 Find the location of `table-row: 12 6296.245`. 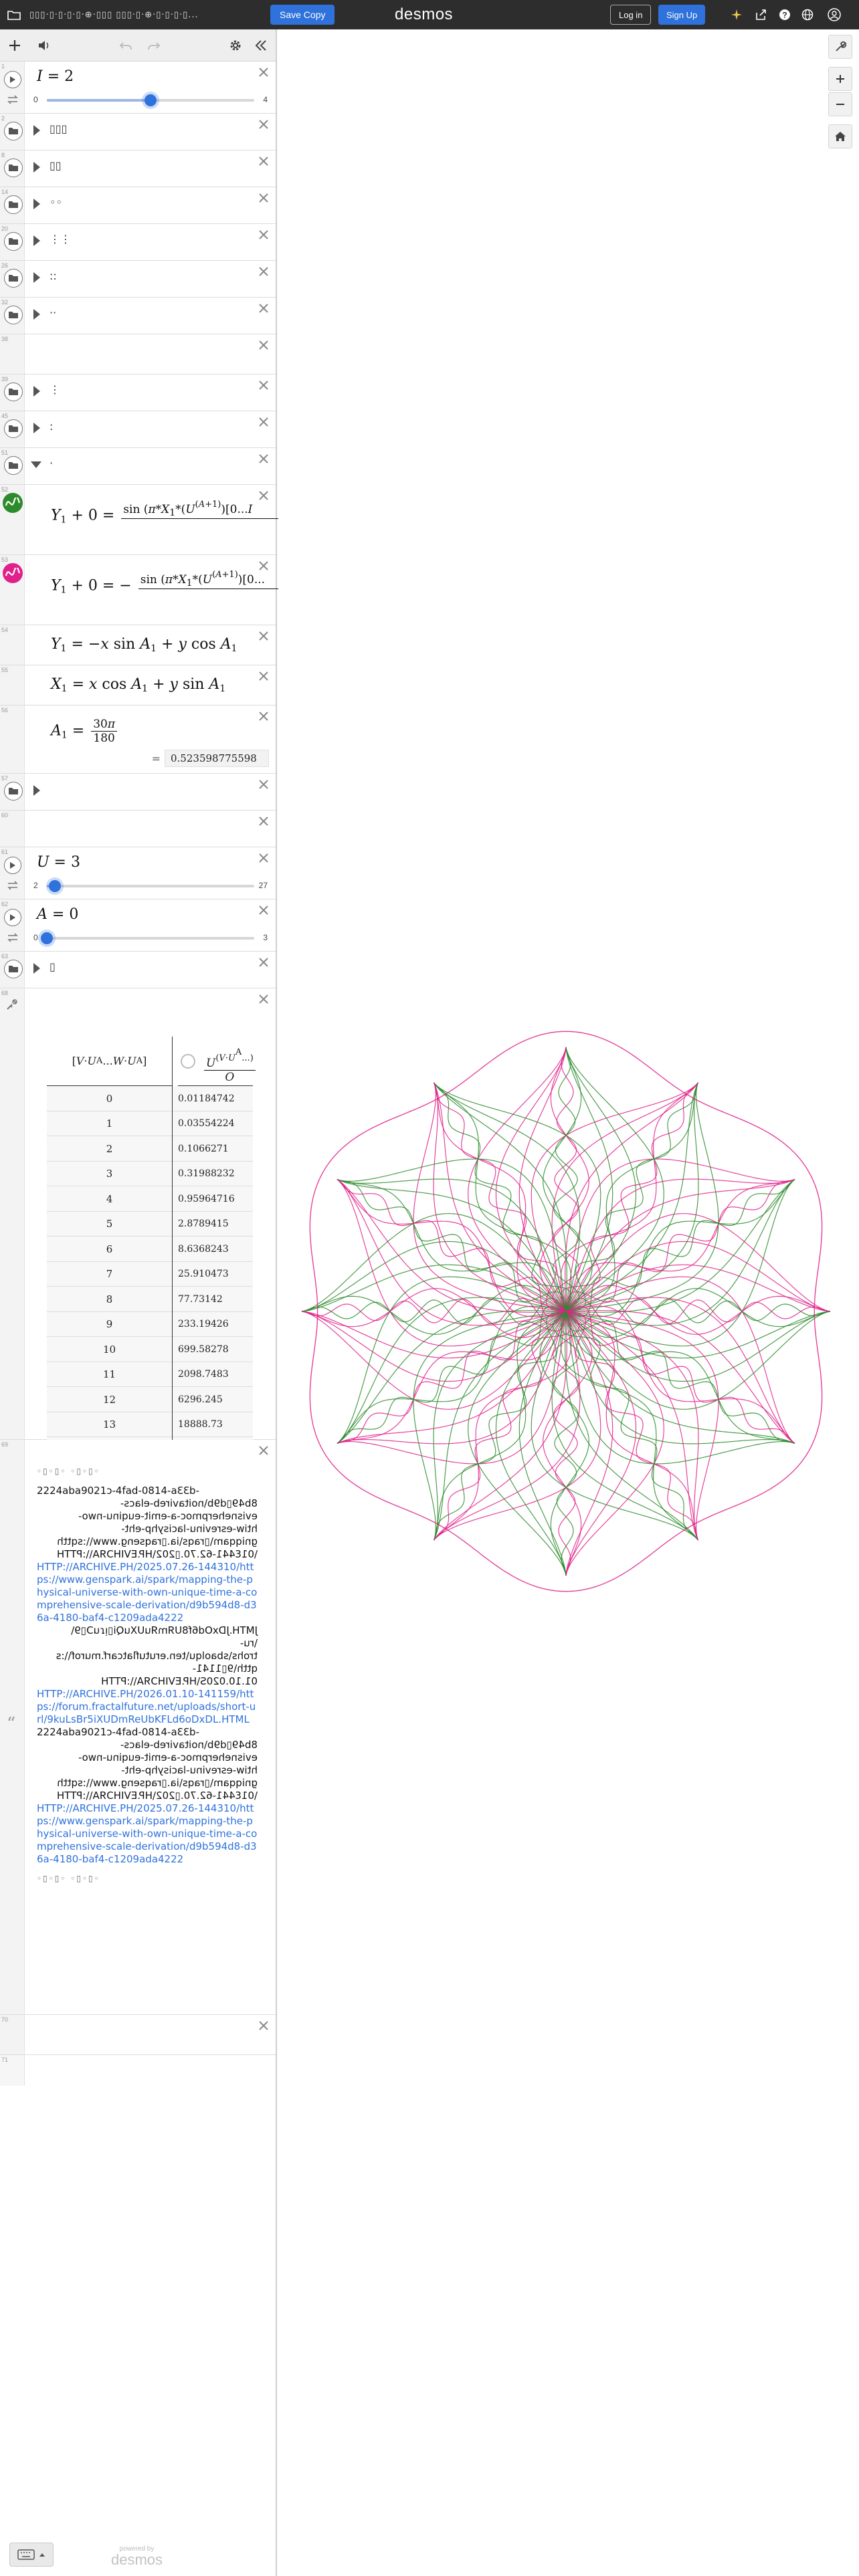

table-row: 12 6296.245 is located at coordinates (150, 1399).